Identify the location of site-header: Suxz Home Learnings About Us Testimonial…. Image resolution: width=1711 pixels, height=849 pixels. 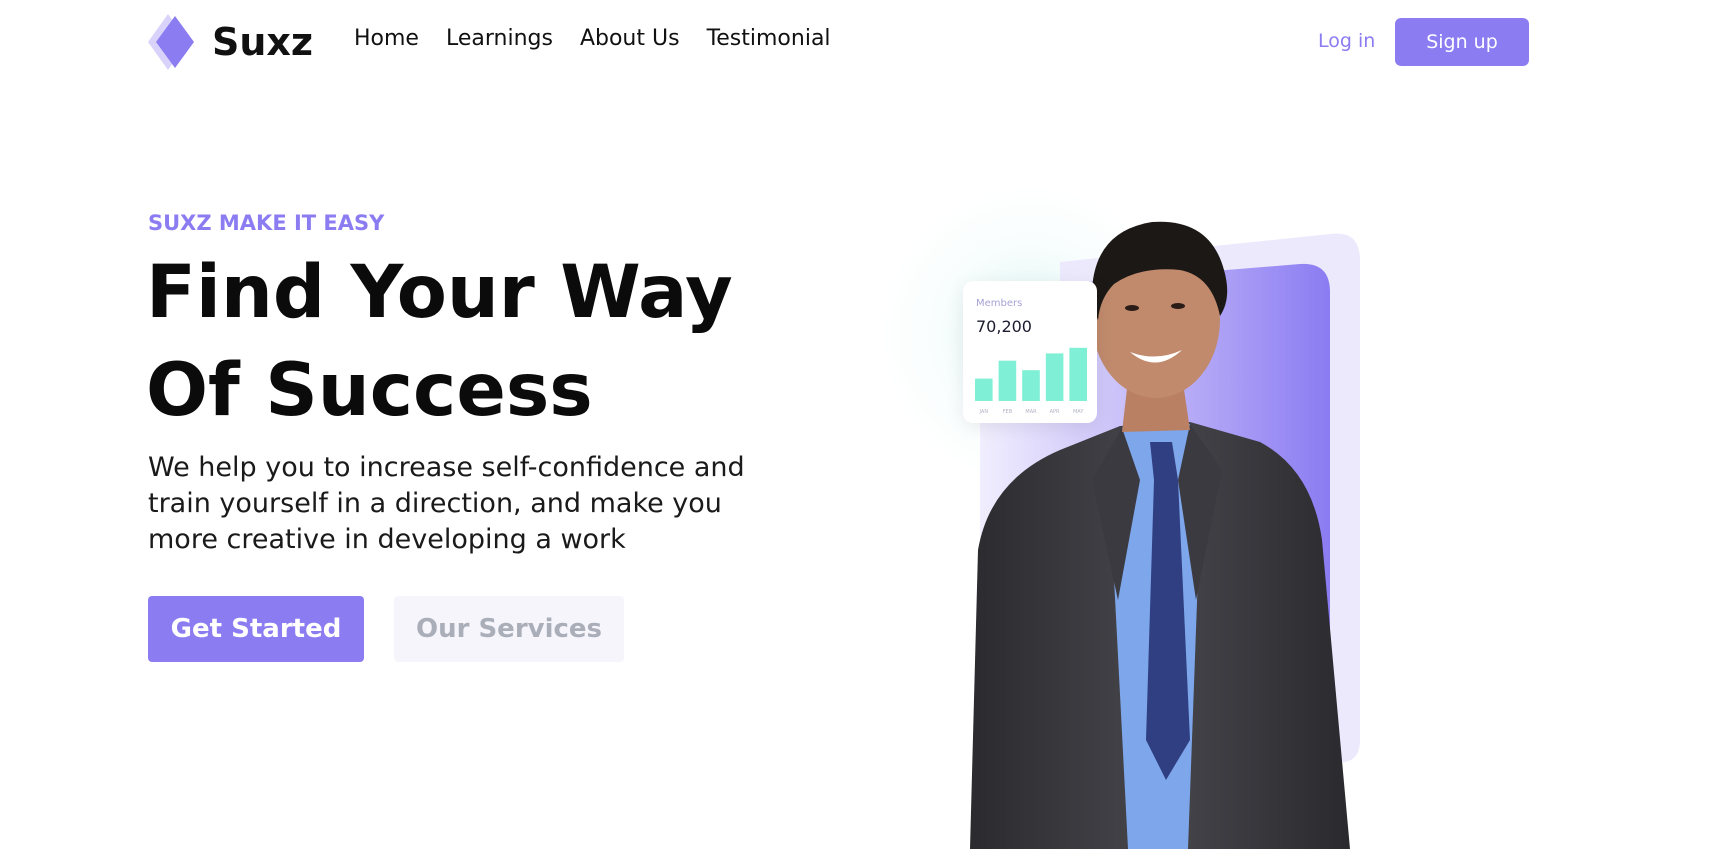
(855, 42).